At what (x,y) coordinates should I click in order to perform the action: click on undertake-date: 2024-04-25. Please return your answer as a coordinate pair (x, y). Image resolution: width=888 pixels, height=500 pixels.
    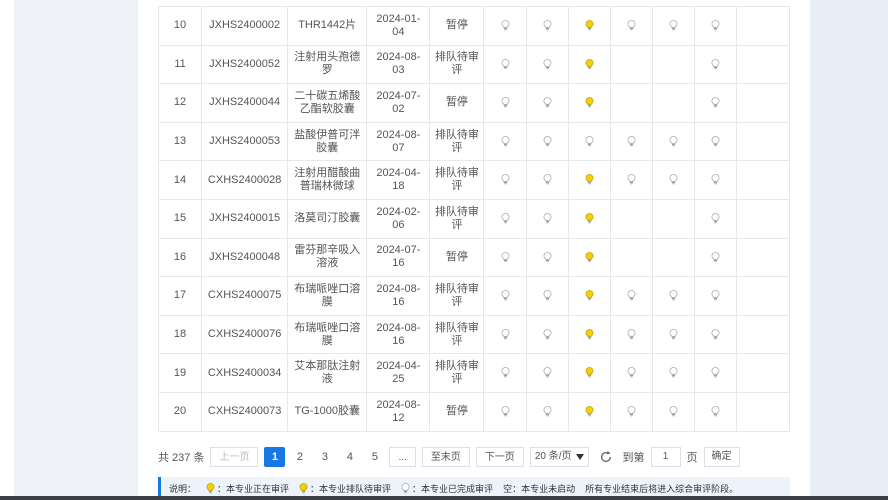
    Looking at the image, I should click on (398, 373).